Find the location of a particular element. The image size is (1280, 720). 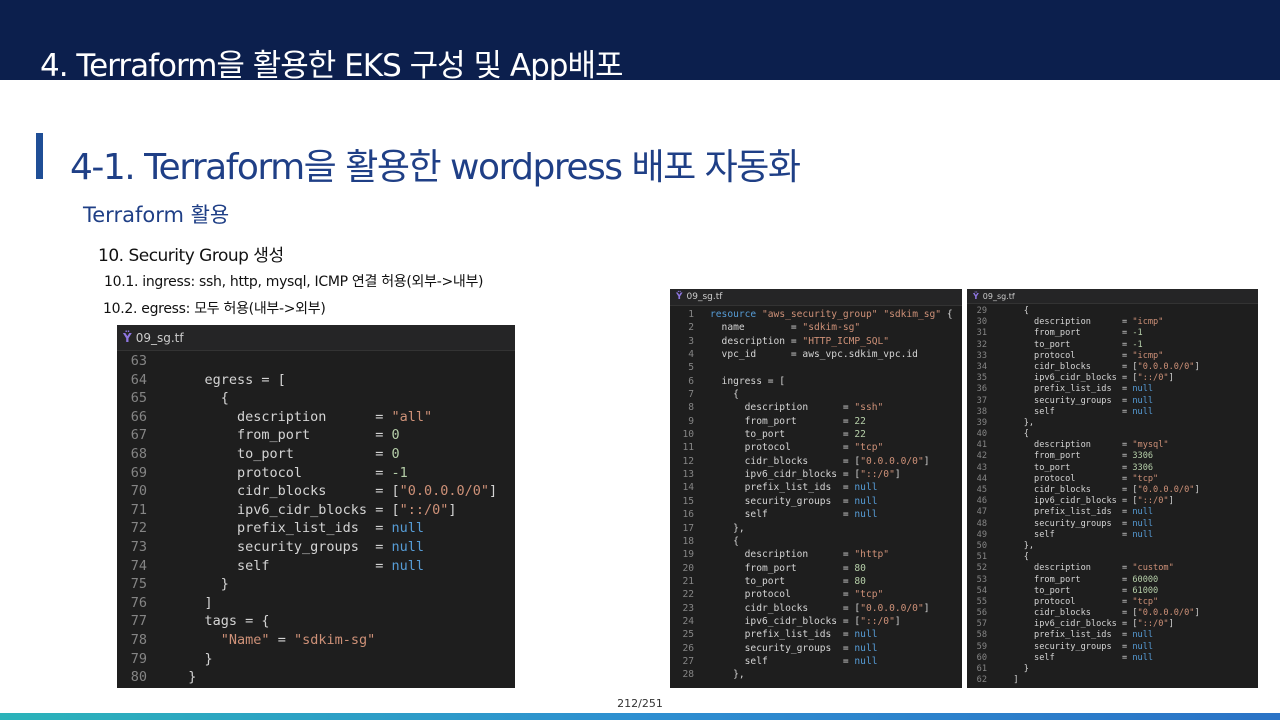

code-text: vpc_id = aws_vpc.sdkim_vpc.id is located at coordinates (814, 355).